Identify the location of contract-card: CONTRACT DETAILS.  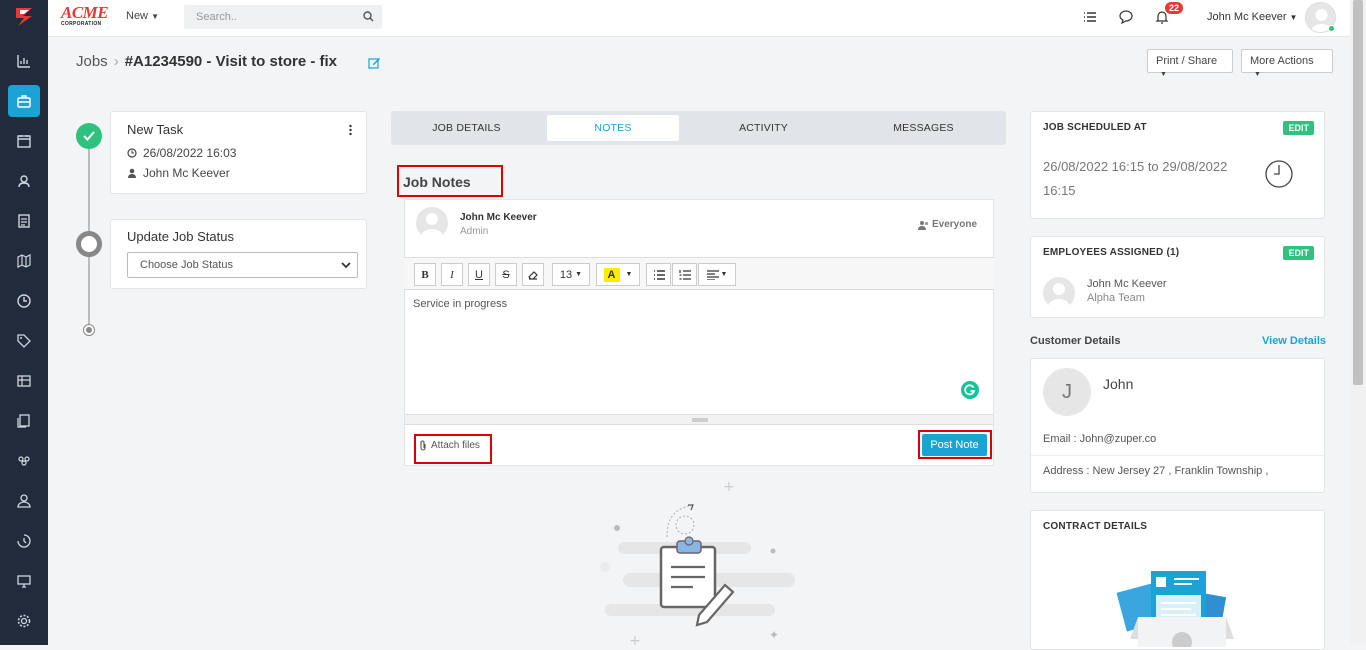
(1177, 580).